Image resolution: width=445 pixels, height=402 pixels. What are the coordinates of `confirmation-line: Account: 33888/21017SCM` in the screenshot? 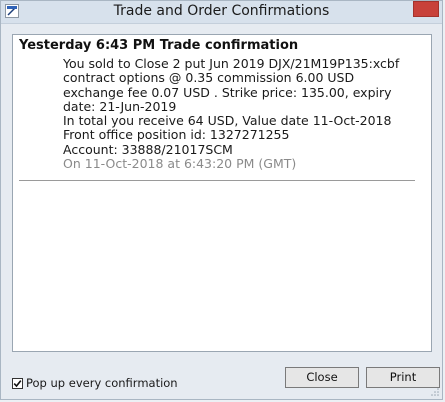 It's located at (148, 149).